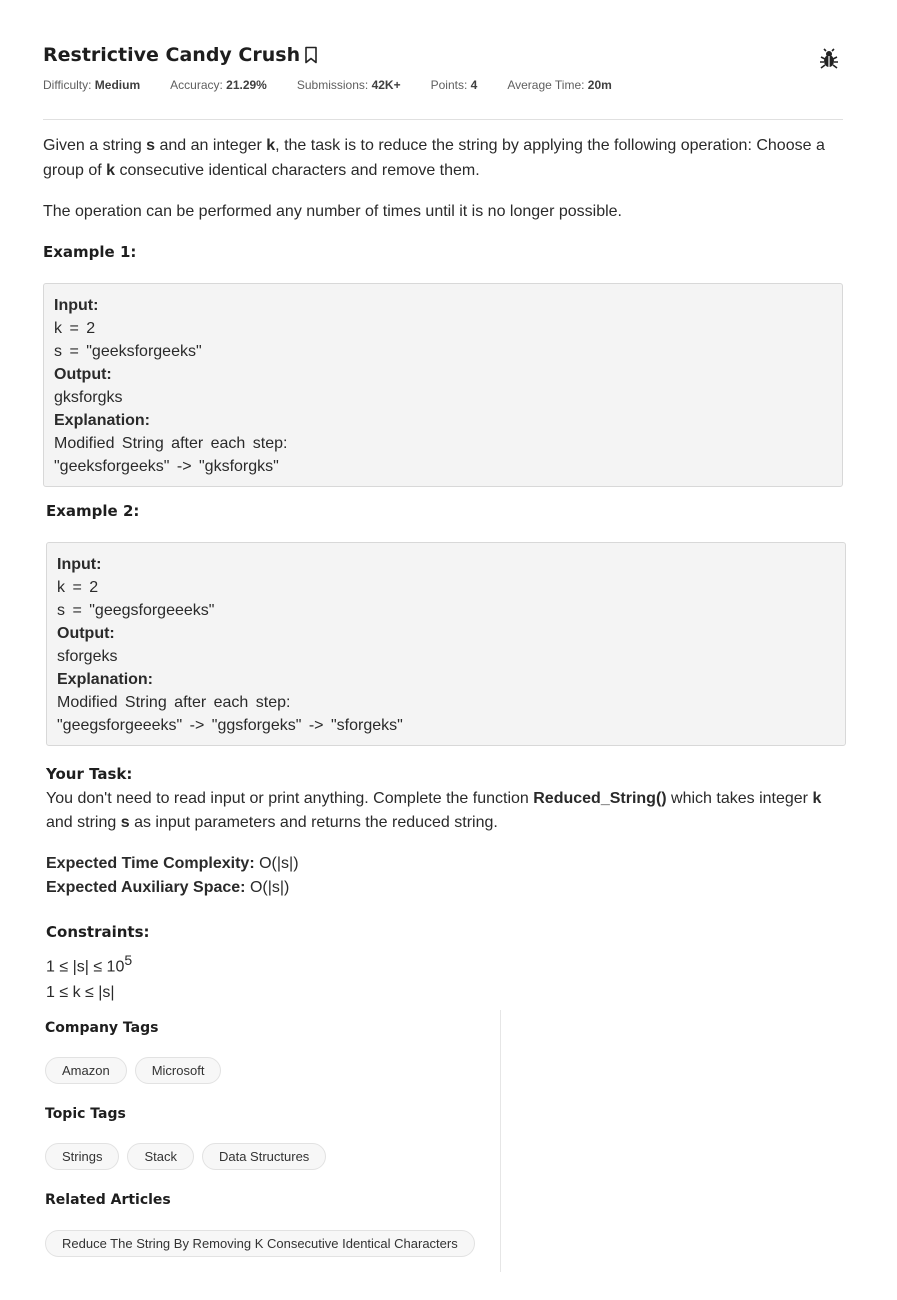  What do you see at coordinates (128, 351) in the screenshot?
I see `example-1-input-s: s = "geeksforgeeks"` at bounding box center [128, 351].